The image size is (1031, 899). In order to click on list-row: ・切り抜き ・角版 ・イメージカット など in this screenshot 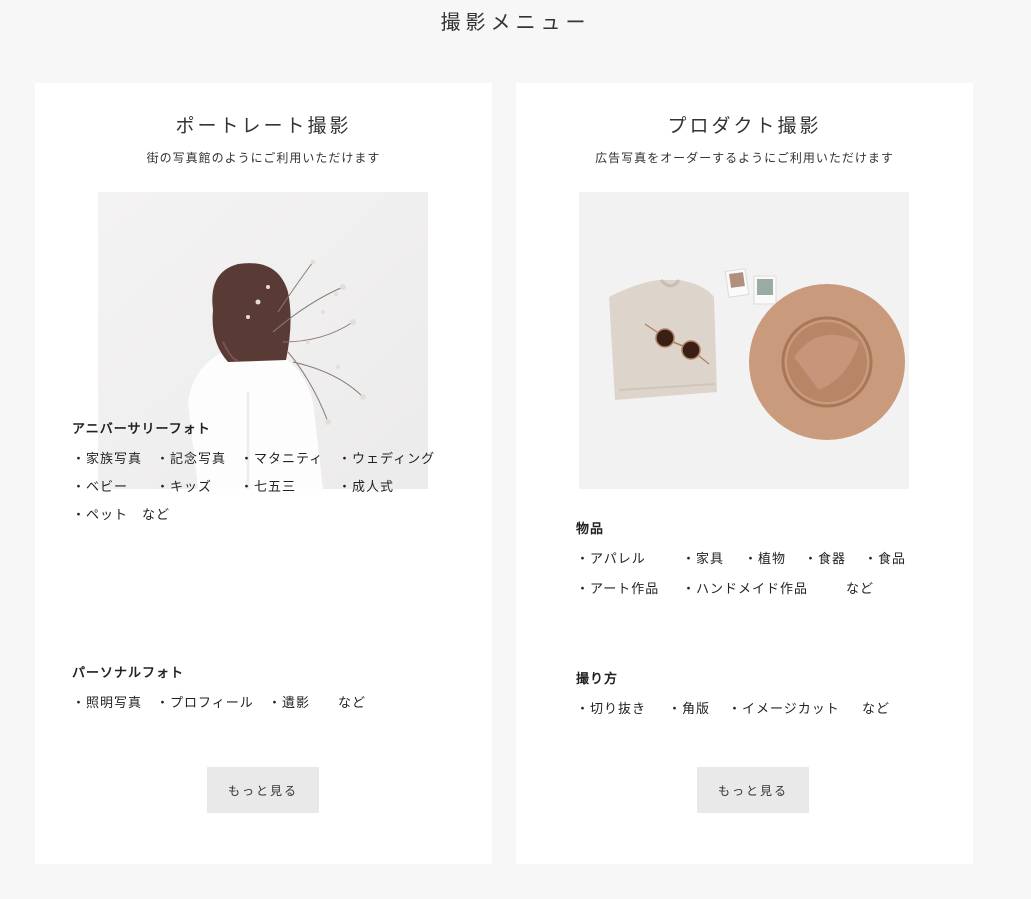, I will do `click(776, 712)`.